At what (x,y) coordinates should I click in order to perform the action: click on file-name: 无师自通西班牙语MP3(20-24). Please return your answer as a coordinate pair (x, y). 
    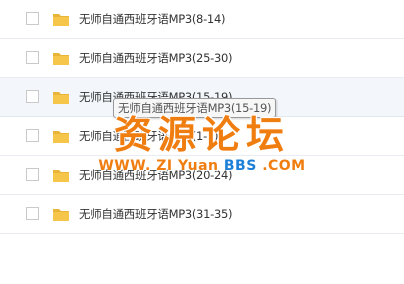
    Looking at the image, I should click on (155, 175).